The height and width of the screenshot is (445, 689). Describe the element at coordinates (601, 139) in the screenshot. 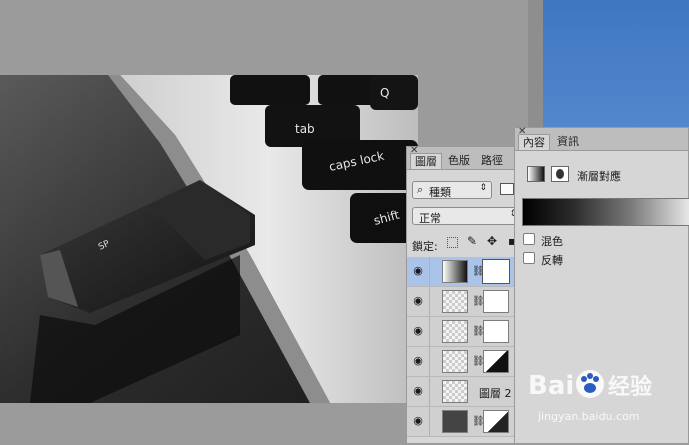

I see `properties-panel-tabbar: ✕ 內容 資訊` at that location.